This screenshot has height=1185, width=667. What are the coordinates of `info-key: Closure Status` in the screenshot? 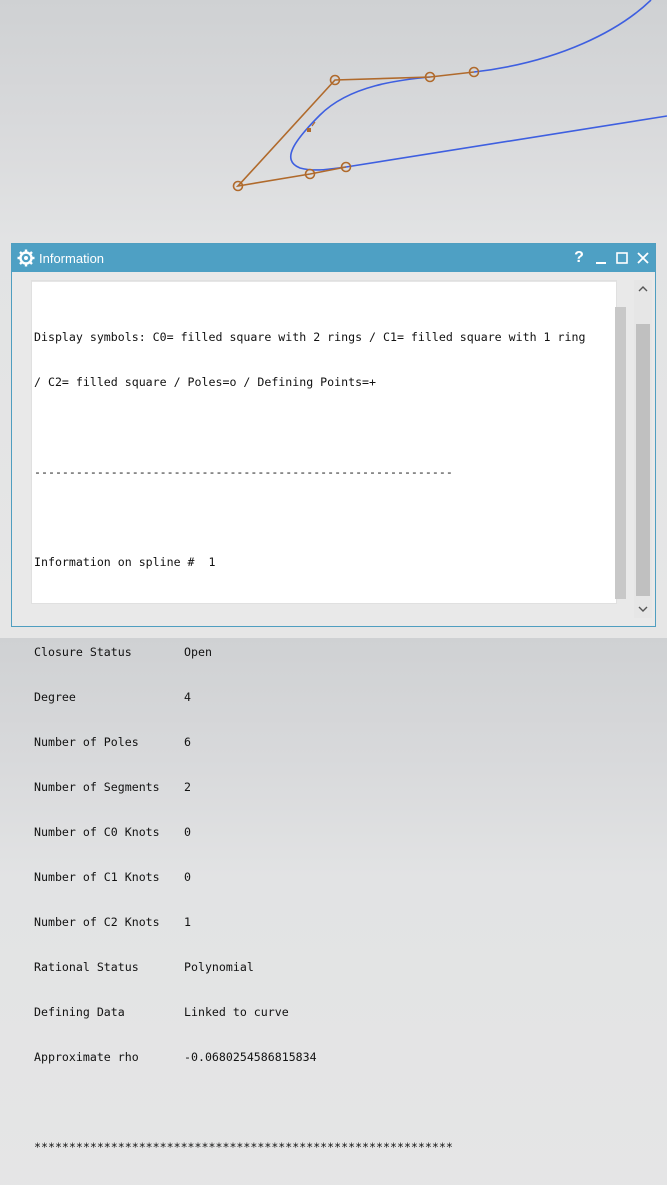 It's located at (83, 652).